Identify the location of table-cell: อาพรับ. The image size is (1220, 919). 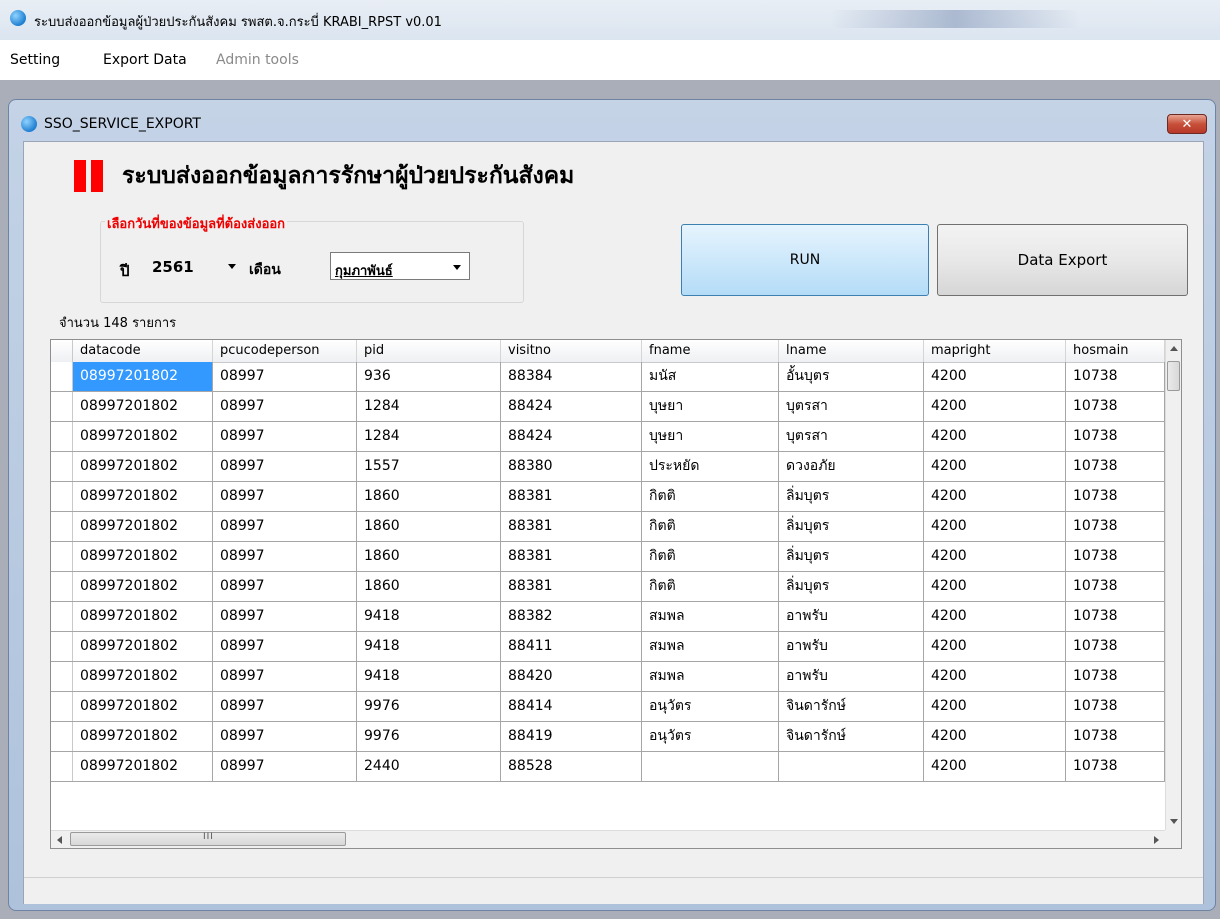
(851, 676).